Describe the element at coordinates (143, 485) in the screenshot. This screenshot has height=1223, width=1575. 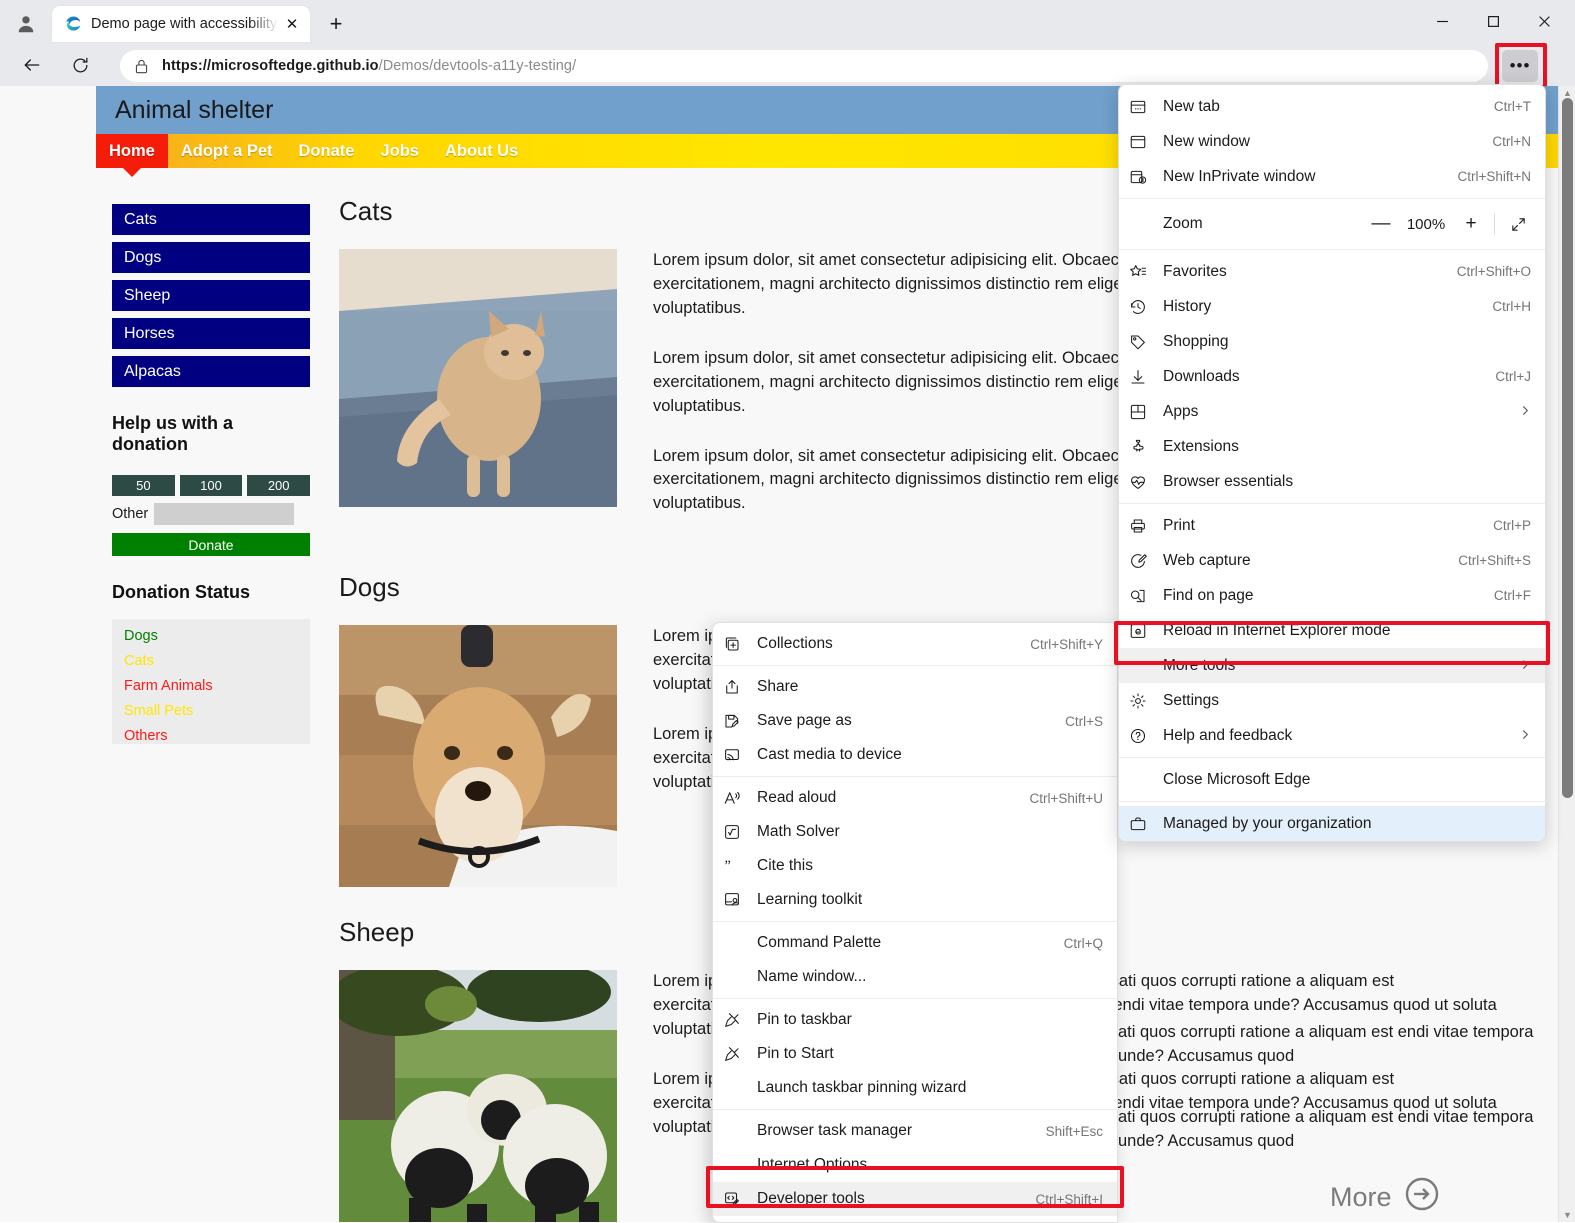
I see `donation-amount-50: 50` at that location.